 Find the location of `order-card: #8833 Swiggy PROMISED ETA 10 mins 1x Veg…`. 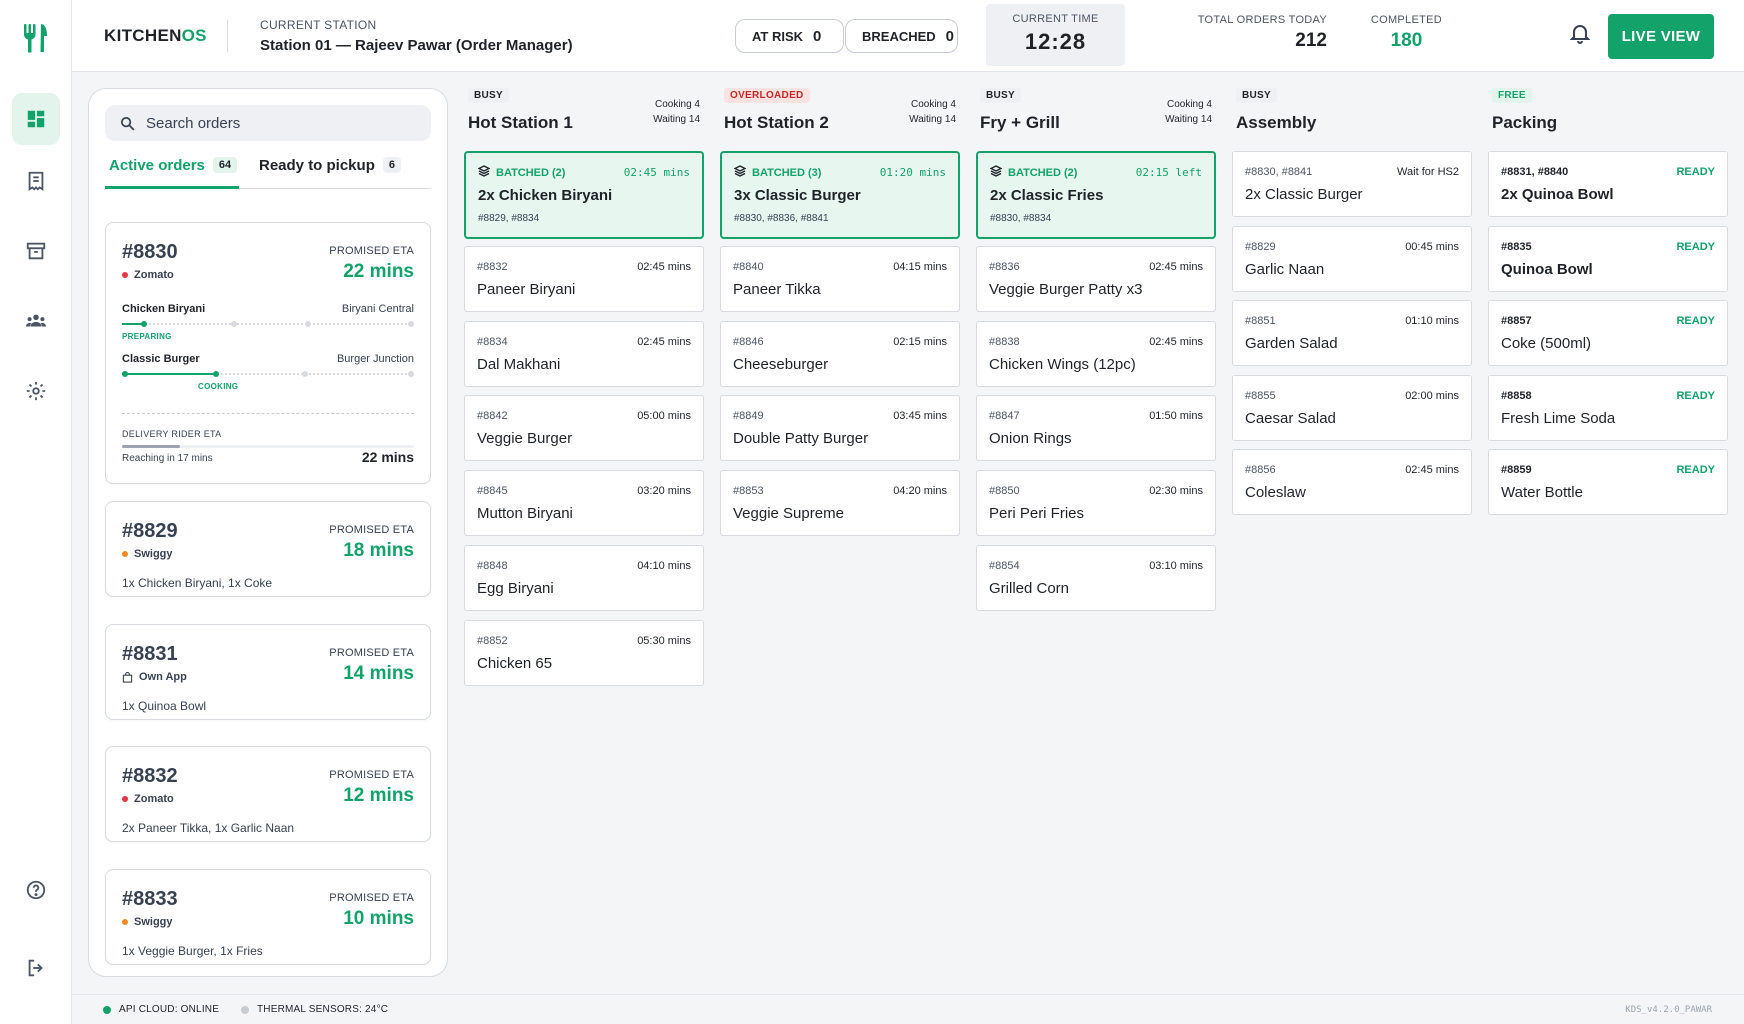

order-card: #8833 Swiggy PROMISED ETA 10 mins 1x Veg… is located at coordinates (268, 917).